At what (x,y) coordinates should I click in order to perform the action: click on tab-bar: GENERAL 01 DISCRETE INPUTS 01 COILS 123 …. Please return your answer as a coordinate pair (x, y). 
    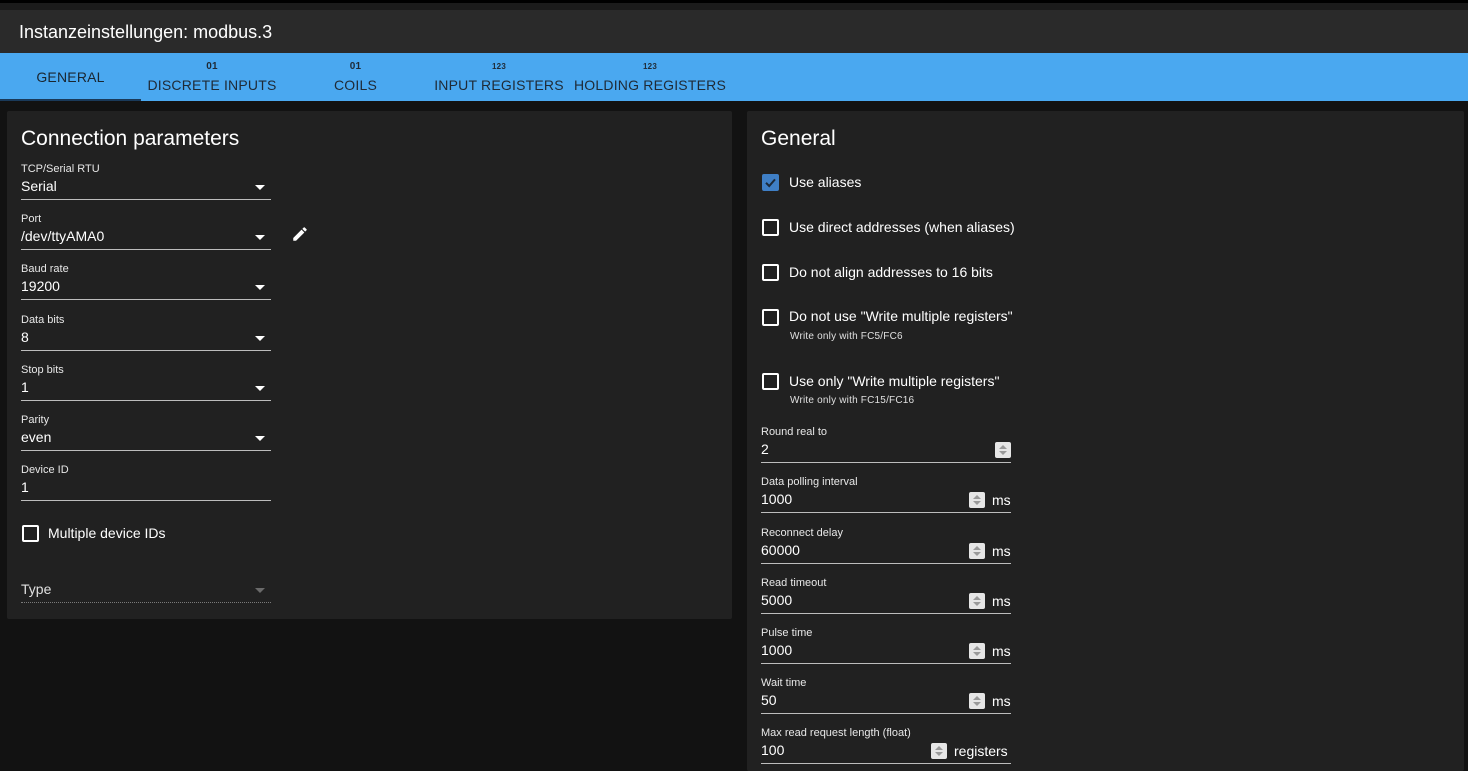
    Looking at the image, I should click on (734, 77).